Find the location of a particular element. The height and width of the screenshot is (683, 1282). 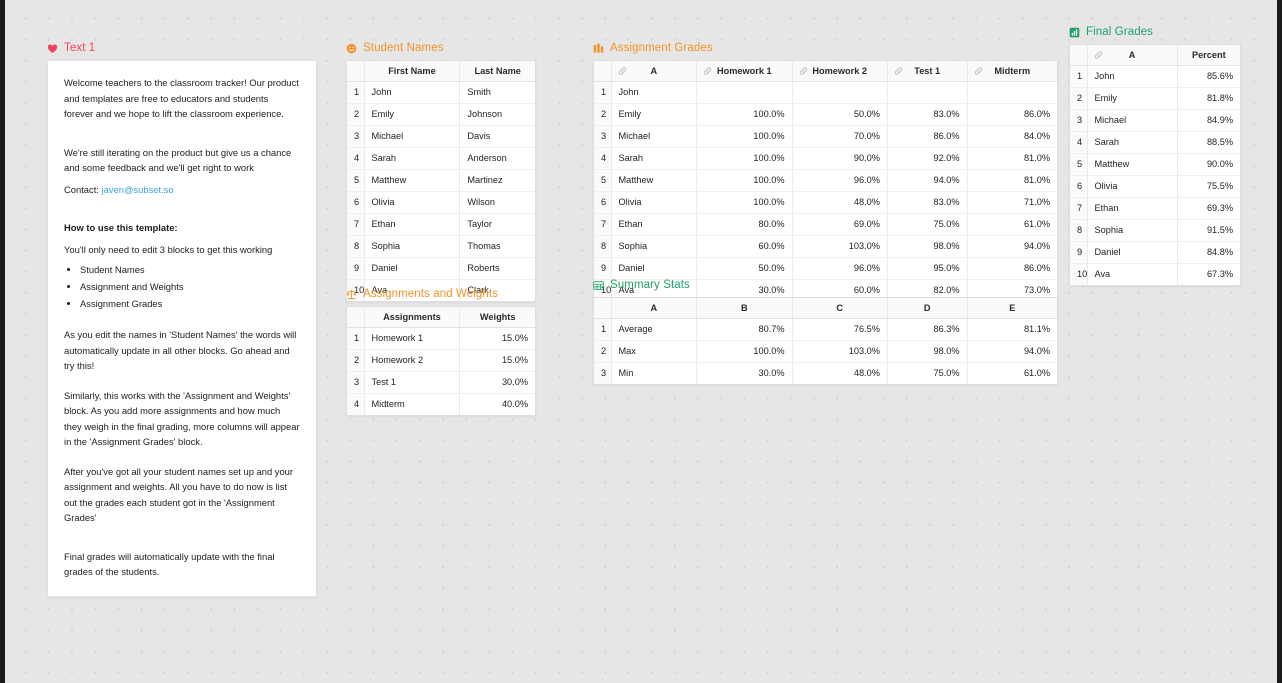

cell-midterm: 61.0% is located at coordinates (1012, 224).